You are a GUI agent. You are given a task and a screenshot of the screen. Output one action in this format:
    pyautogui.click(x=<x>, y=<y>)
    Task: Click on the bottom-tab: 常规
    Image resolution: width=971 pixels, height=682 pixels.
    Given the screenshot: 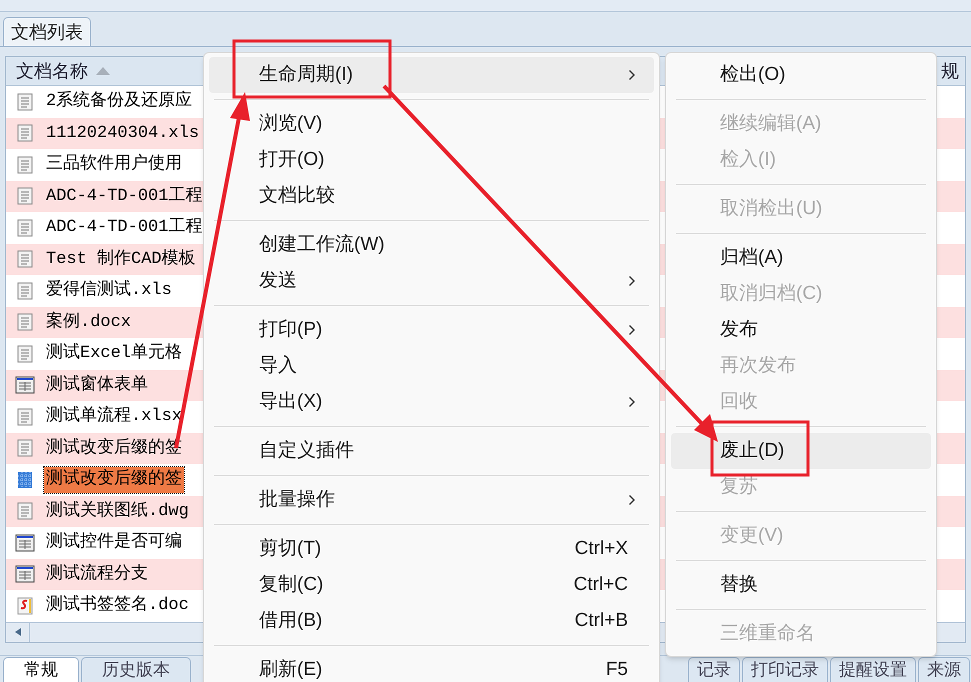 What is the action you would take?
    pyautogui.click(x=41, y=669)
    